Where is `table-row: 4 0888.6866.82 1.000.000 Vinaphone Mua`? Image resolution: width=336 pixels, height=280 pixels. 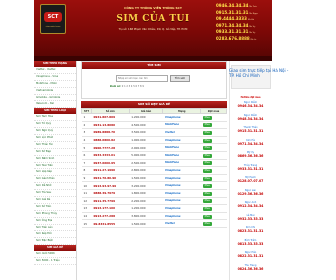 table-row: 4 0888.6866.82 1.000.000 Vinaphone Mua is located at coordinates (154, 140).